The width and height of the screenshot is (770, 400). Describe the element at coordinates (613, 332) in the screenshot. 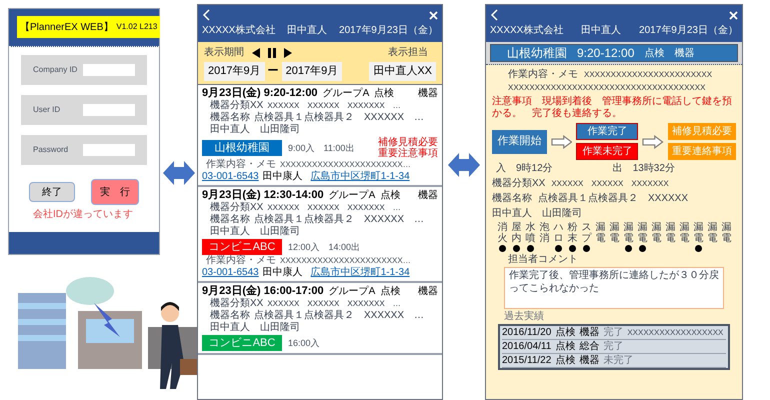

I see `history-status: 完了` at that location.